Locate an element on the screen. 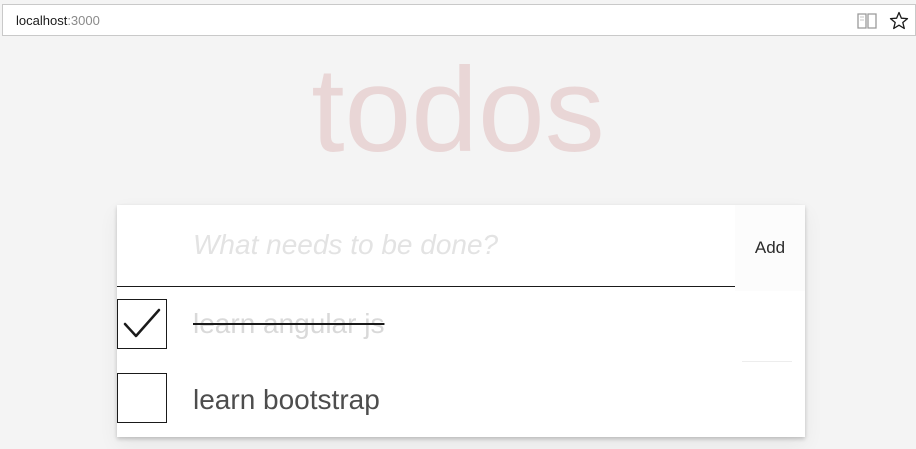  add-button: Add is located at coordinates (770, 248).